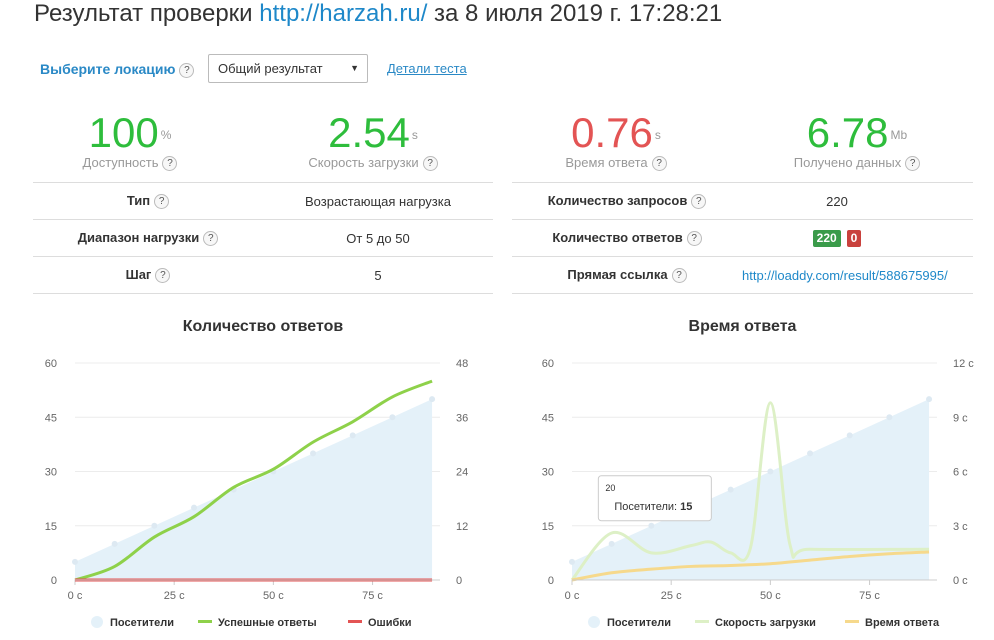 Image resolution: width=994 pixels, height=640 pixels. What do you see at coordinates (960, 581) in the screenshot?
I see `y-right-tick-label: 0 с` at bounding box center [960, 581].